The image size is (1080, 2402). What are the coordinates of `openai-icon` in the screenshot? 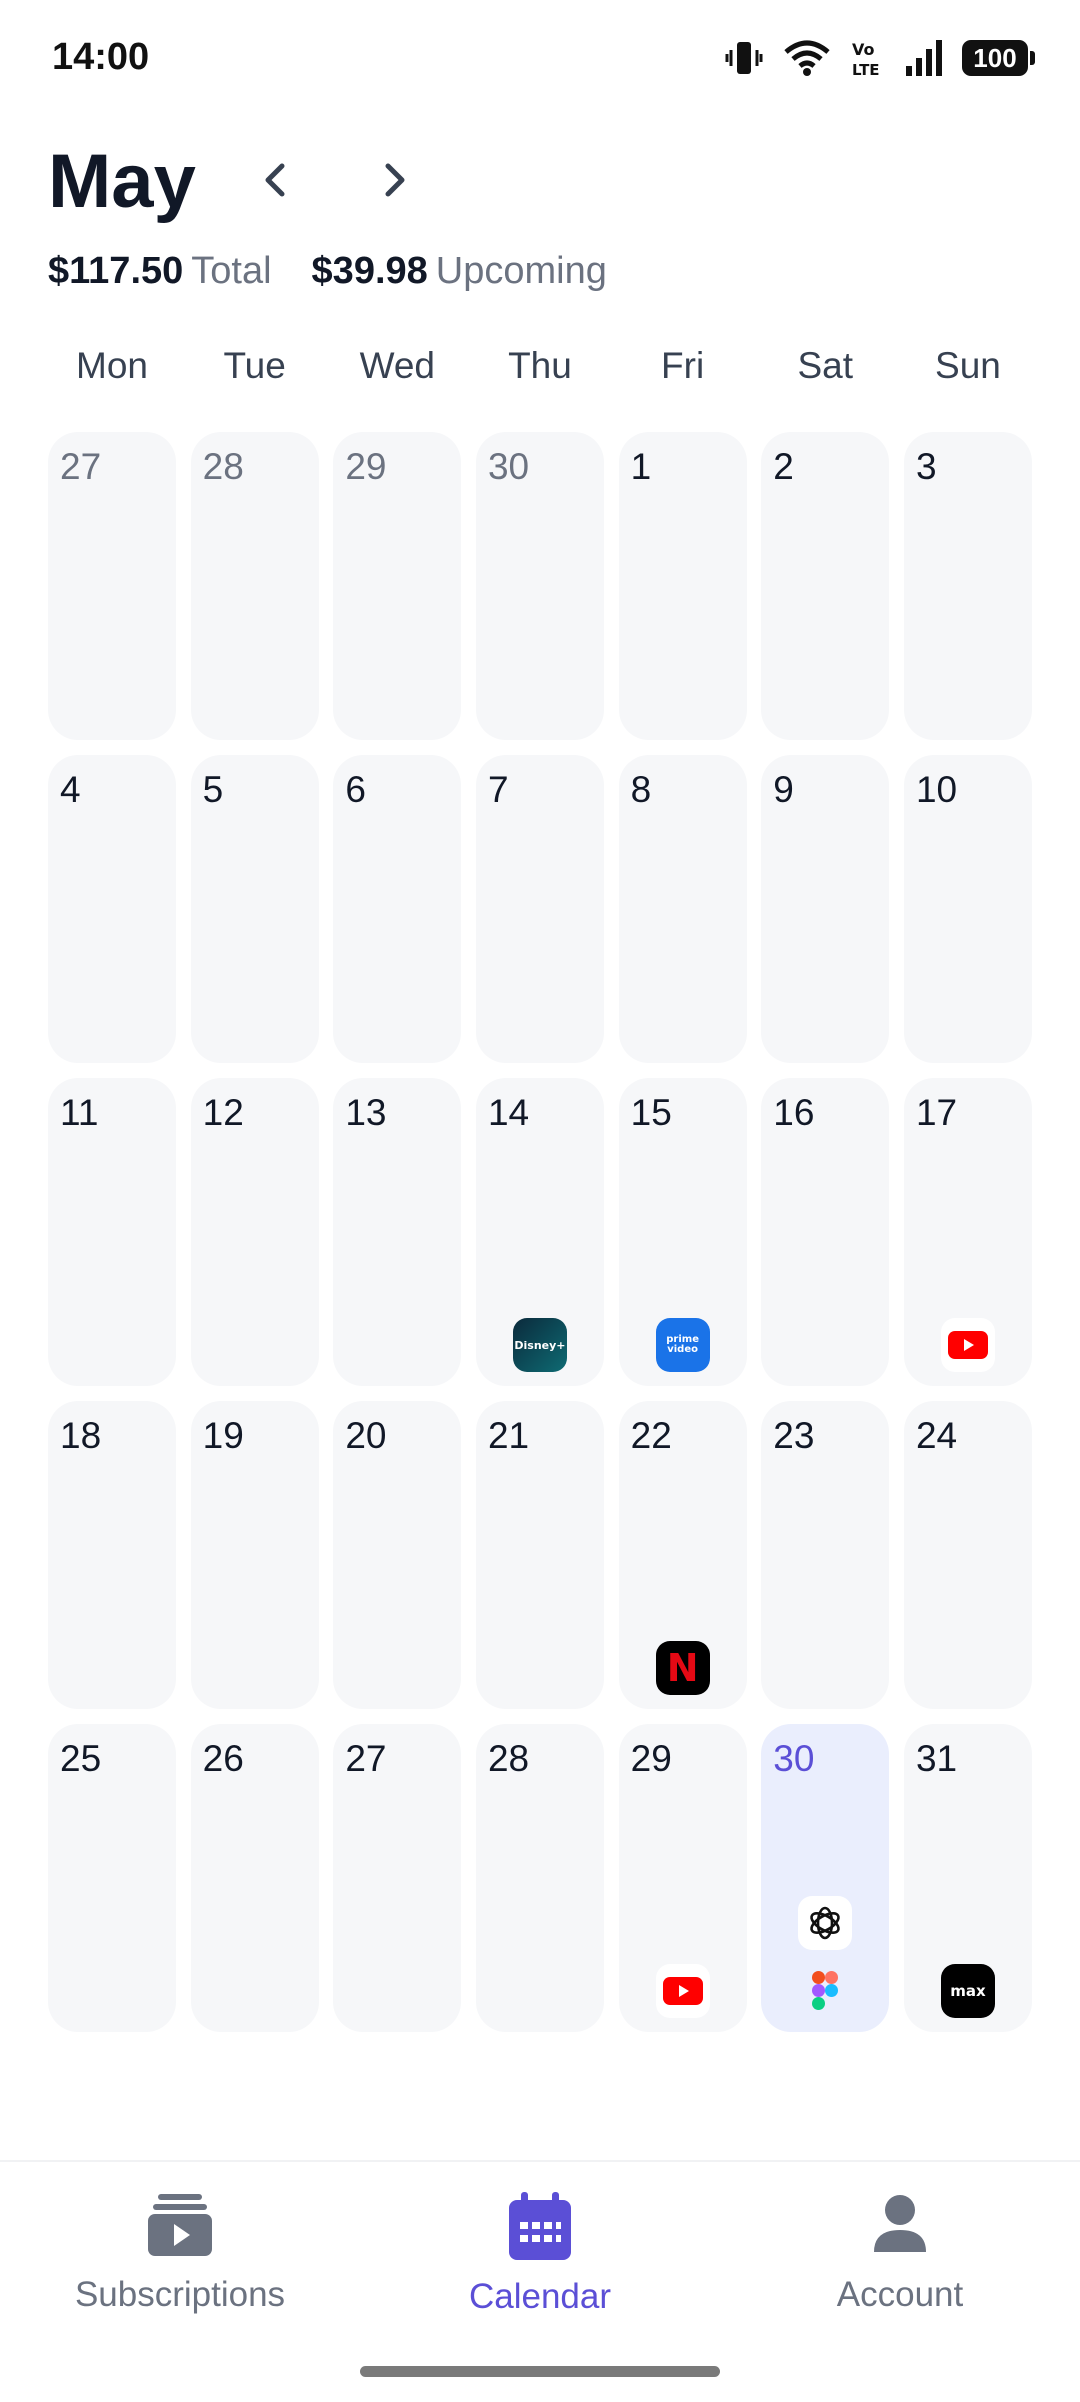 It's located at (825, 1923).